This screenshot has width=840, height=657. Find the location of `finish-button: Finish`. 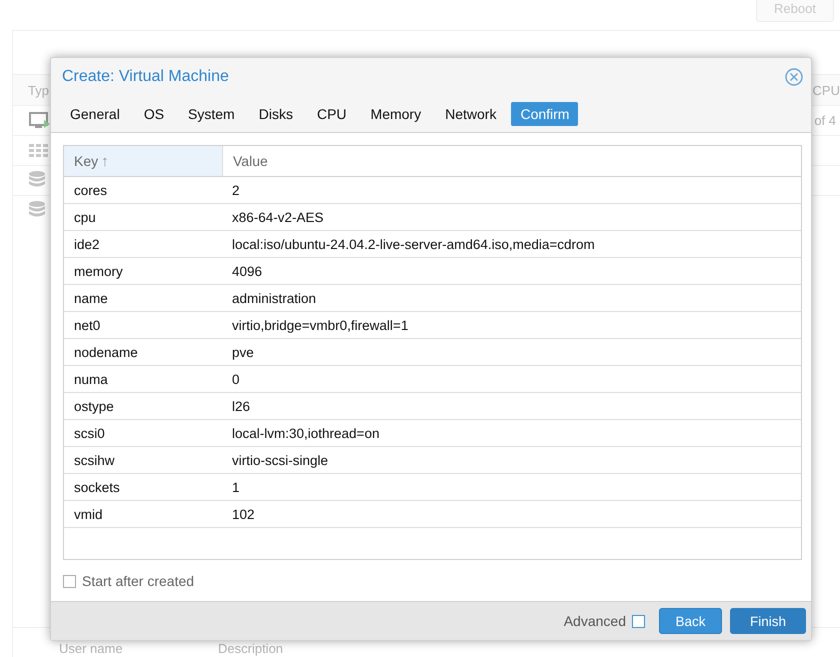

finish-button: Finish is located at coordinates (768, 621).